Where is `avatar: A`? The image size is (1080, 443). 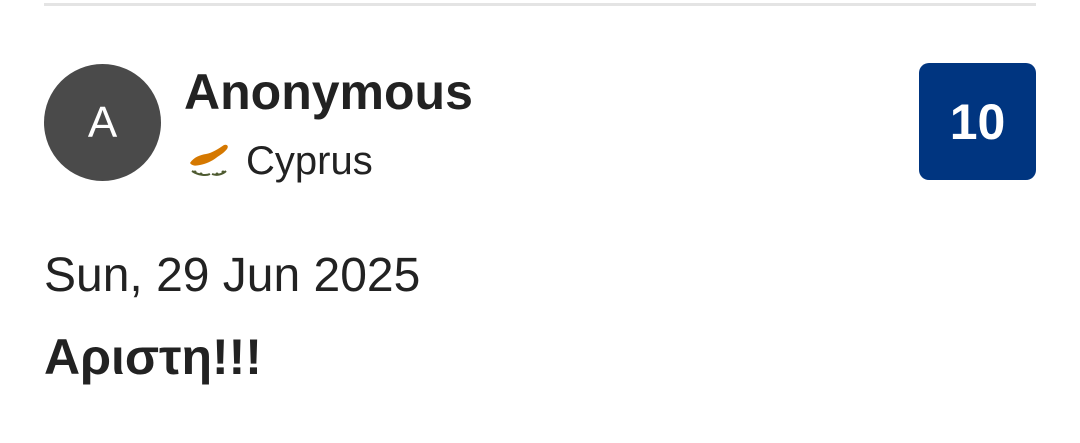
avatar: A is located at coordinates (102, 122).